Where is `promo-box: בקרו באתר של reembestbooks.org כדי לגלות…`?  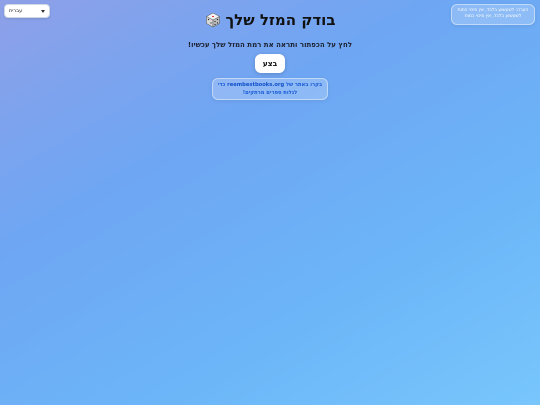 promo-box: בקרו באתר של reembestbooks.org כדי לגלות… is located at coordinates (270, 89).